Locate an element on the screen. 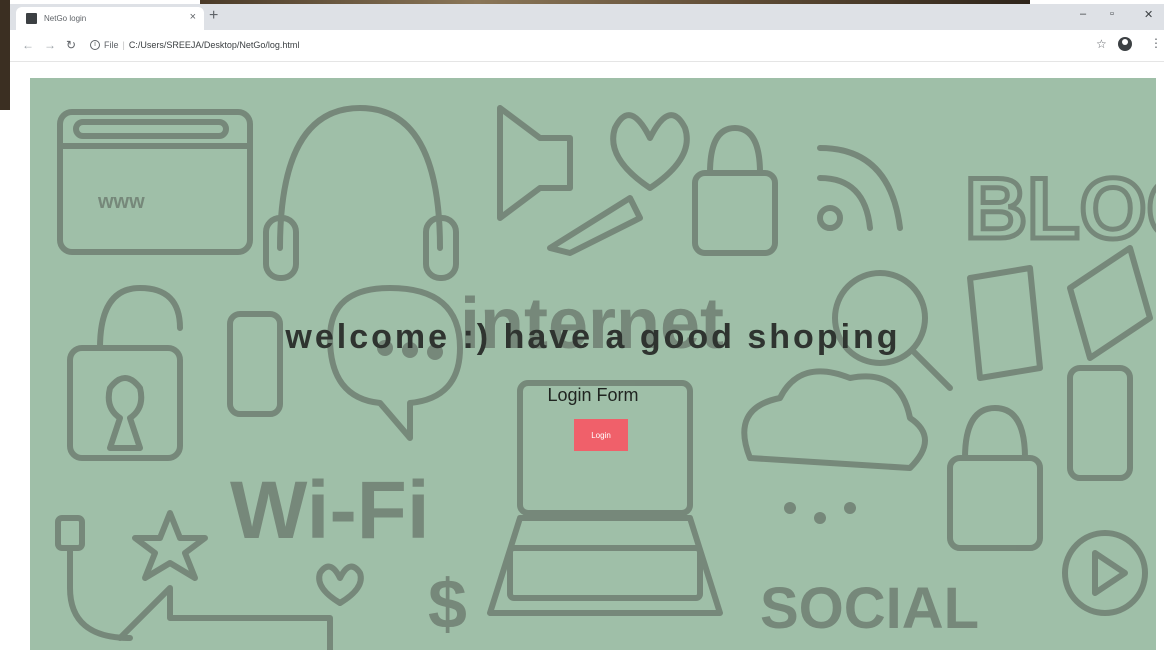 This screenshot has width=1164, height=662. page-title: welcome :) have a good shoping is located at coordinates (593, 337).